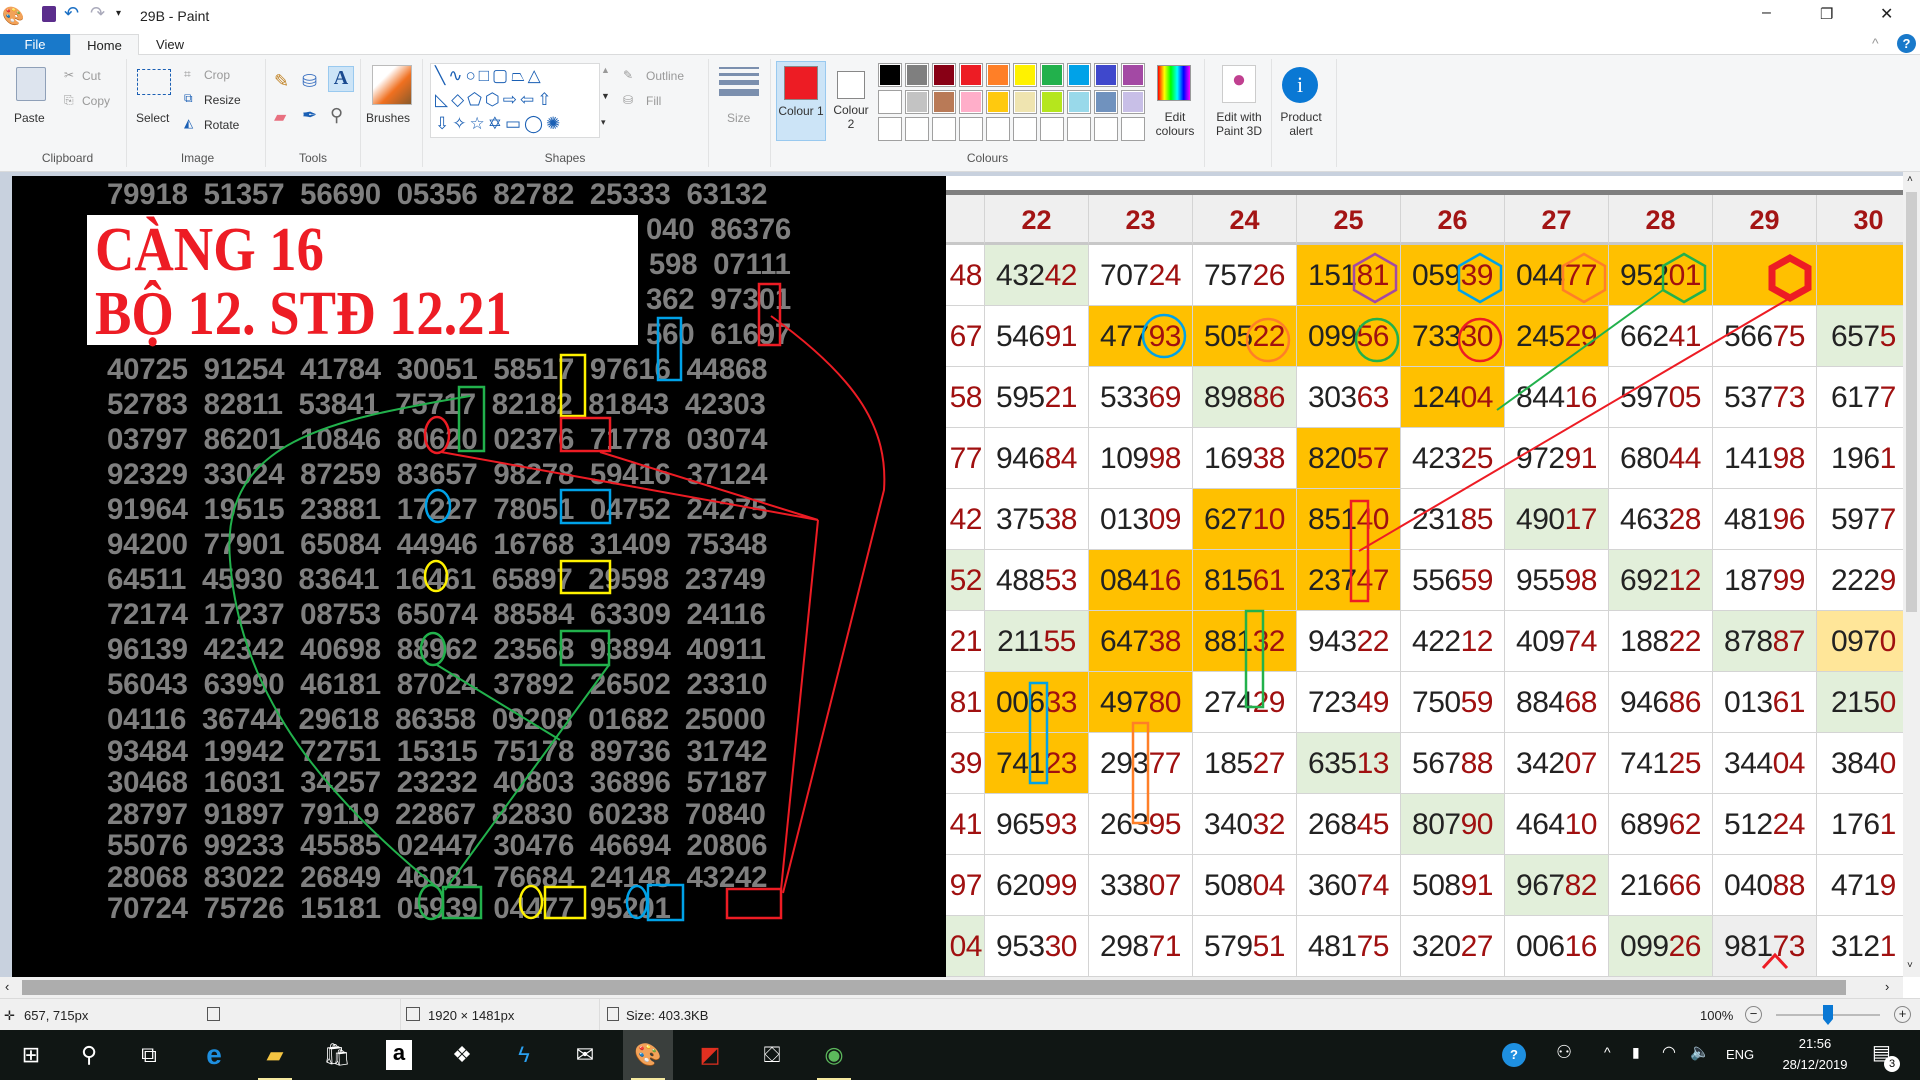 This screenshot has height=1080, width=1920. What do you see at coordinates (1174, 83) in the screenshot?
I see `edit-colours-icon` at bounding box center [1174, 83].